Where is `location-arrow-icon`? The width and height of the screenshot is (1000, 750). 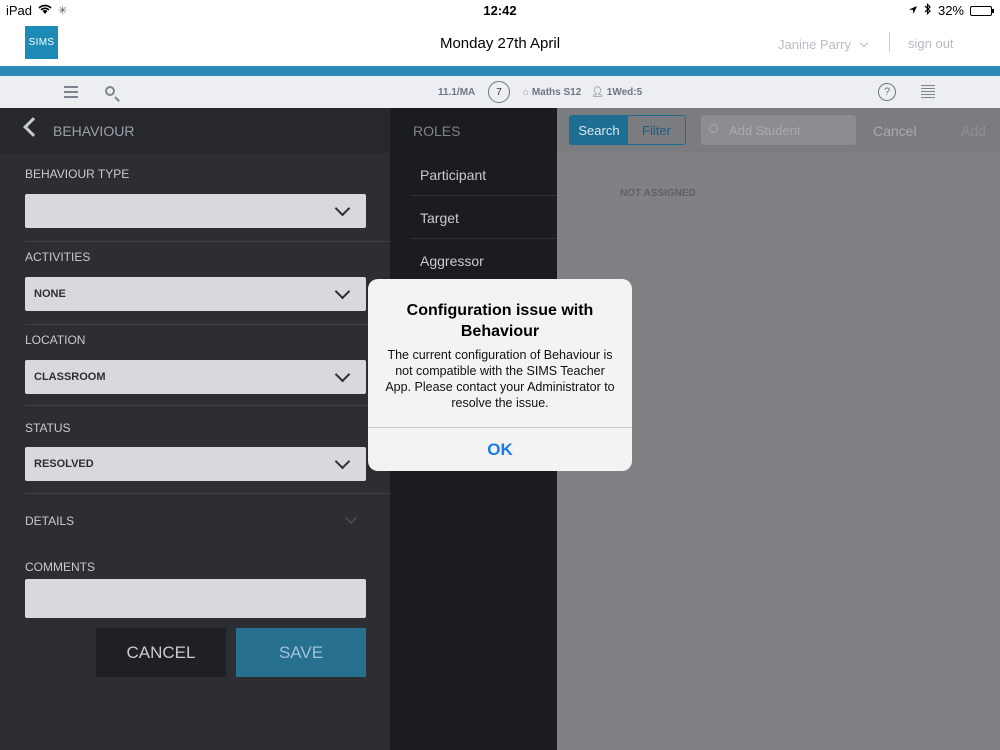
location-arrow-icon is located at coordinates (913, 10).